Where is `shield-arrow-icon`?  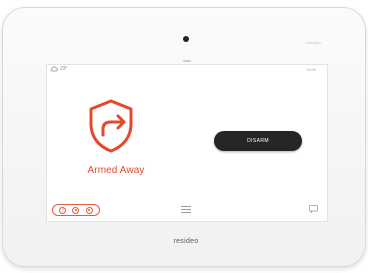
shield-arrow-icon is located at coordinates (111, 126).